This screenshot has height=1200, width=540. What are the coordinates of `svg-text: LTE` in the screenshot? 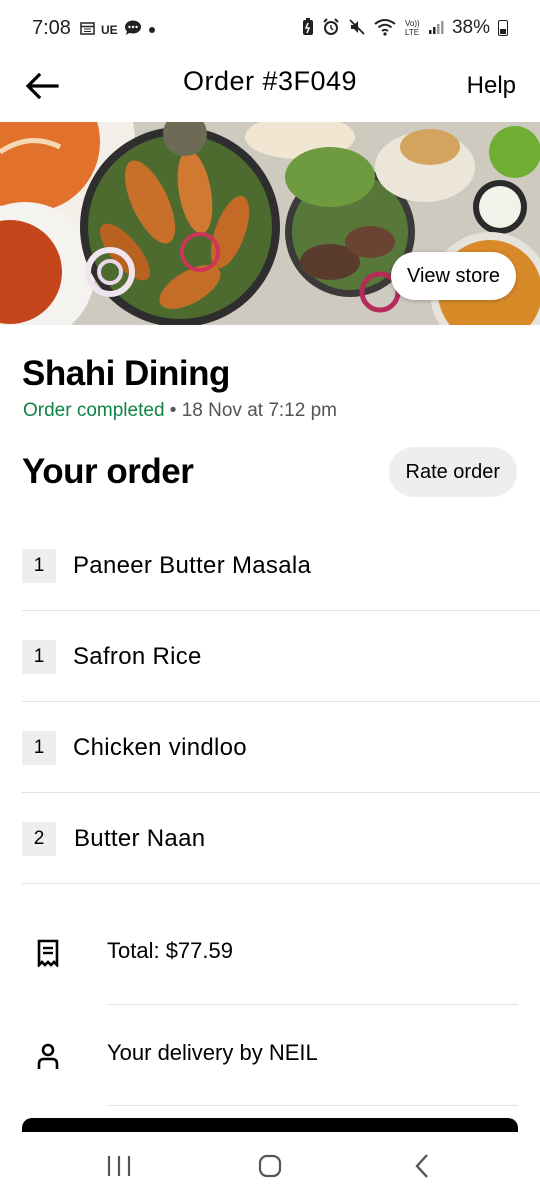 It's located at (412, 32).